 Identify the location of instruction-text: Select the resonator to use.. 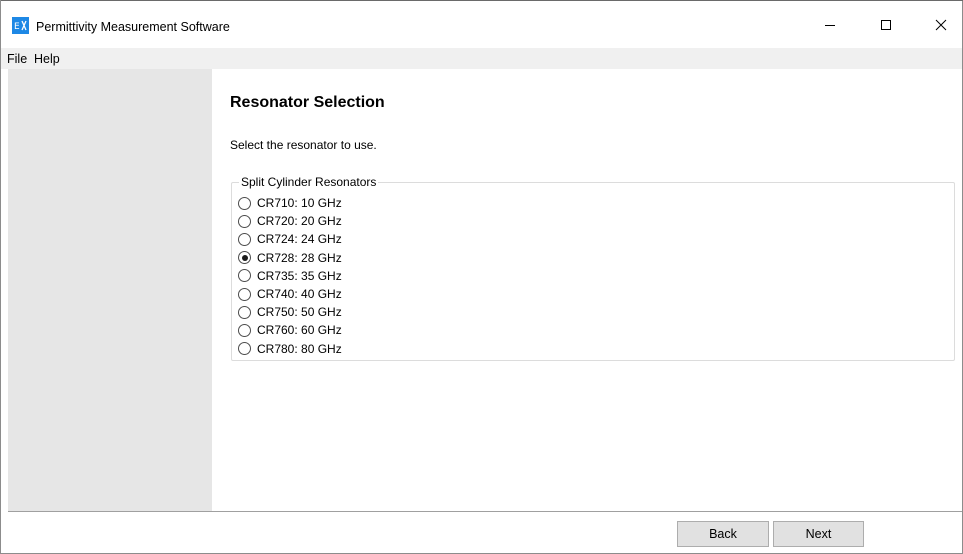
(303, 145).